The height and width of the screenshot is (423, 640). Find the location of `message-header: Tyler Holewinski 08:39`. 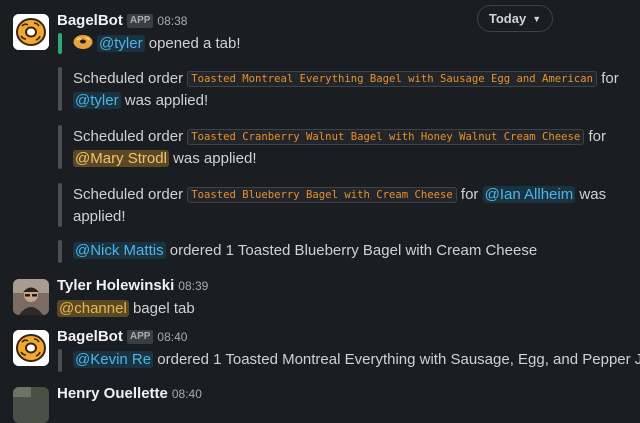

message-header: Tyler Holewinski 08:39 is located at coordinates (132, 285).